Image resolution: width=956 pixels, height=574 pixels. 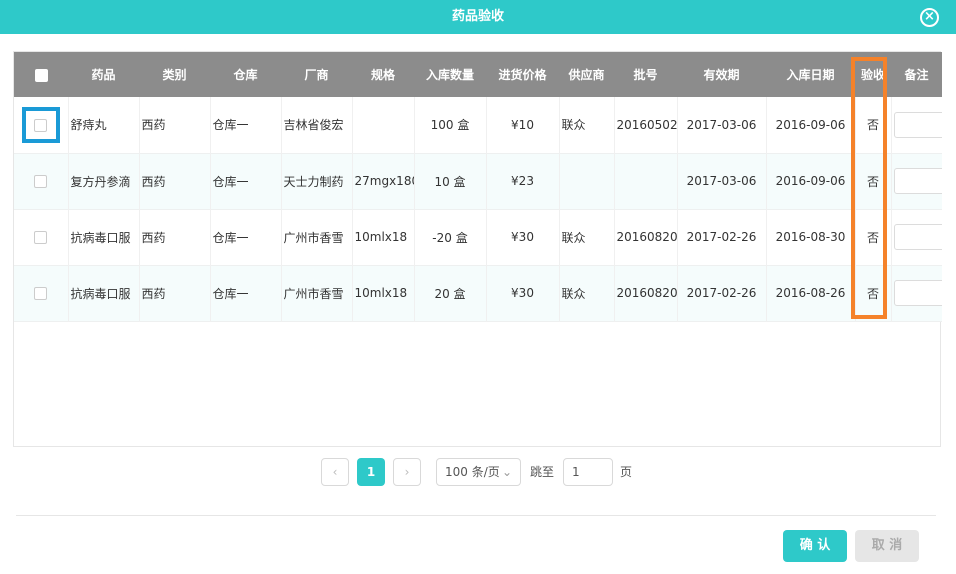 I want to click on dialog-titlebar: 药品验收 ×, so click(x=478, y=17).